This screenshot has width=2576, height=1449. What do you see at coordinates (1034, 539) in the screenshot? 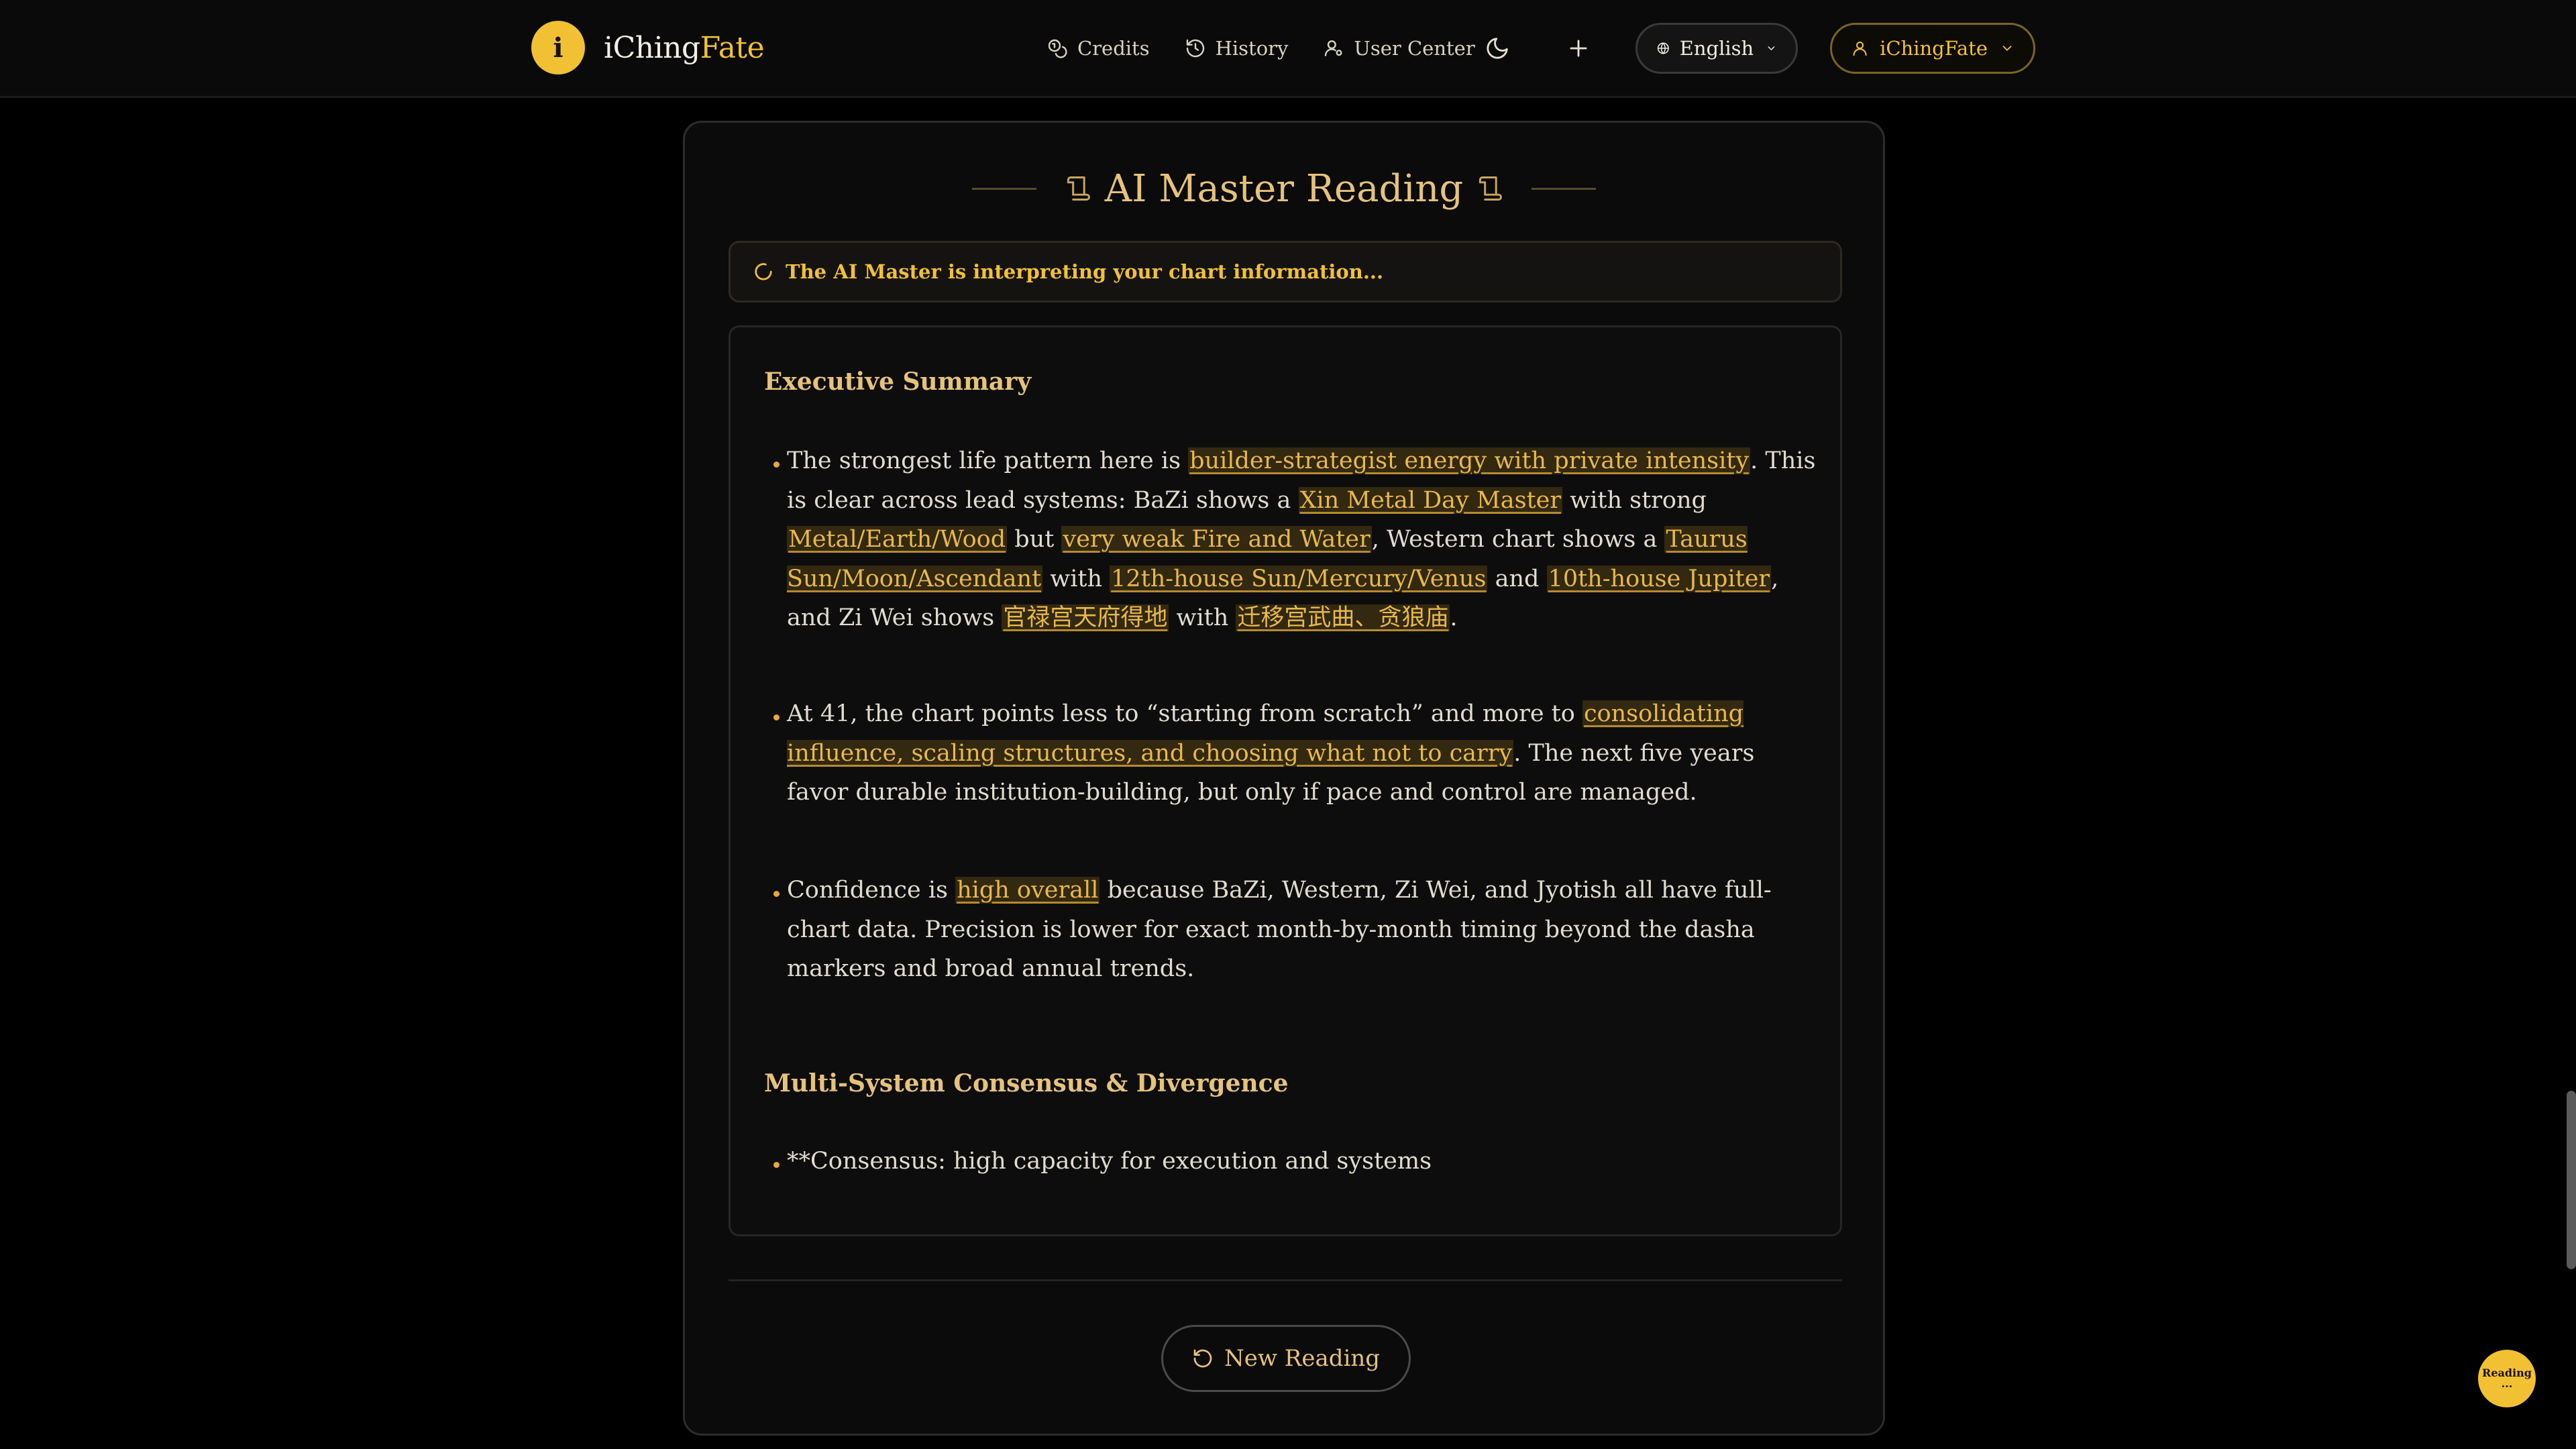
I see `text-segment: but` at bounding box center [1034, 539].